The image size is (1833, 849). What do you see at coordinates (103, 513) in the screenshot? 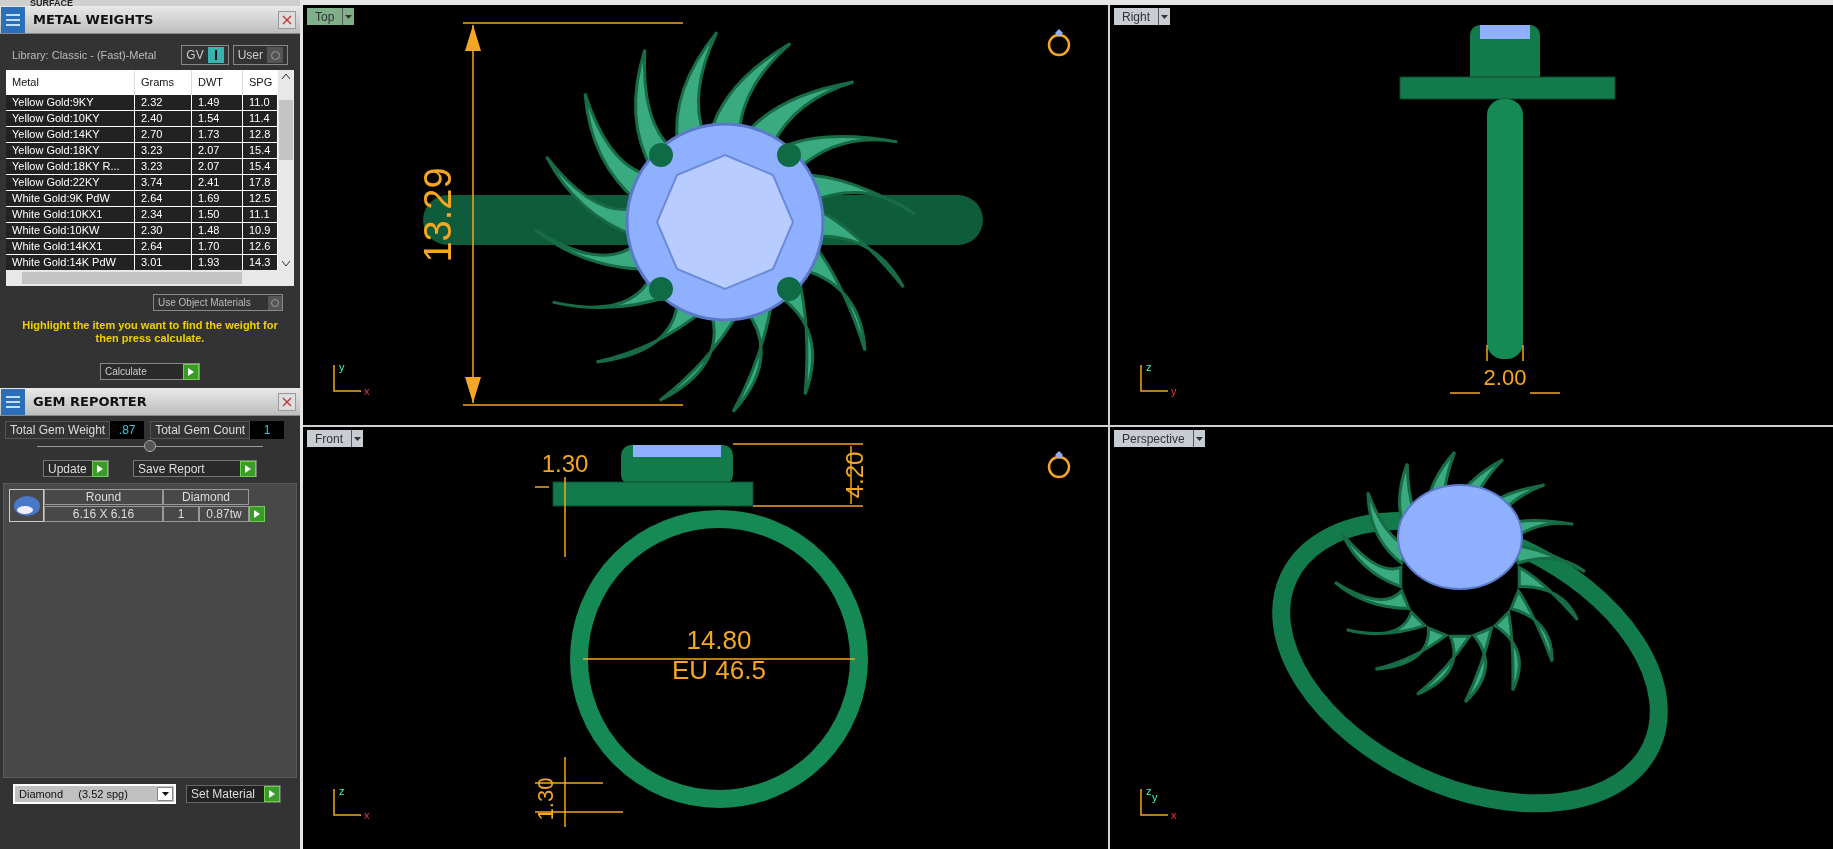
I see `gem-size: 6.16 X 6.16` at bounding box center [103, 513].